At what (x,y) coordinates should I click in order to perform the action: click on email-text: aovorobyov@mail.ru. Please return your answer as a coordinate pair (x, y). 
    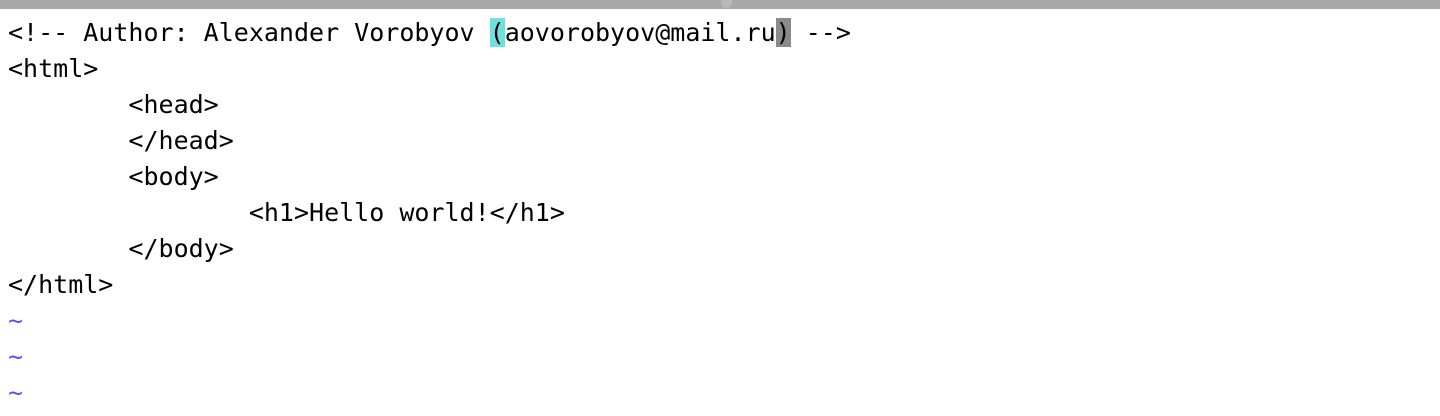
    Looking at the image, I should click on (640, 32).